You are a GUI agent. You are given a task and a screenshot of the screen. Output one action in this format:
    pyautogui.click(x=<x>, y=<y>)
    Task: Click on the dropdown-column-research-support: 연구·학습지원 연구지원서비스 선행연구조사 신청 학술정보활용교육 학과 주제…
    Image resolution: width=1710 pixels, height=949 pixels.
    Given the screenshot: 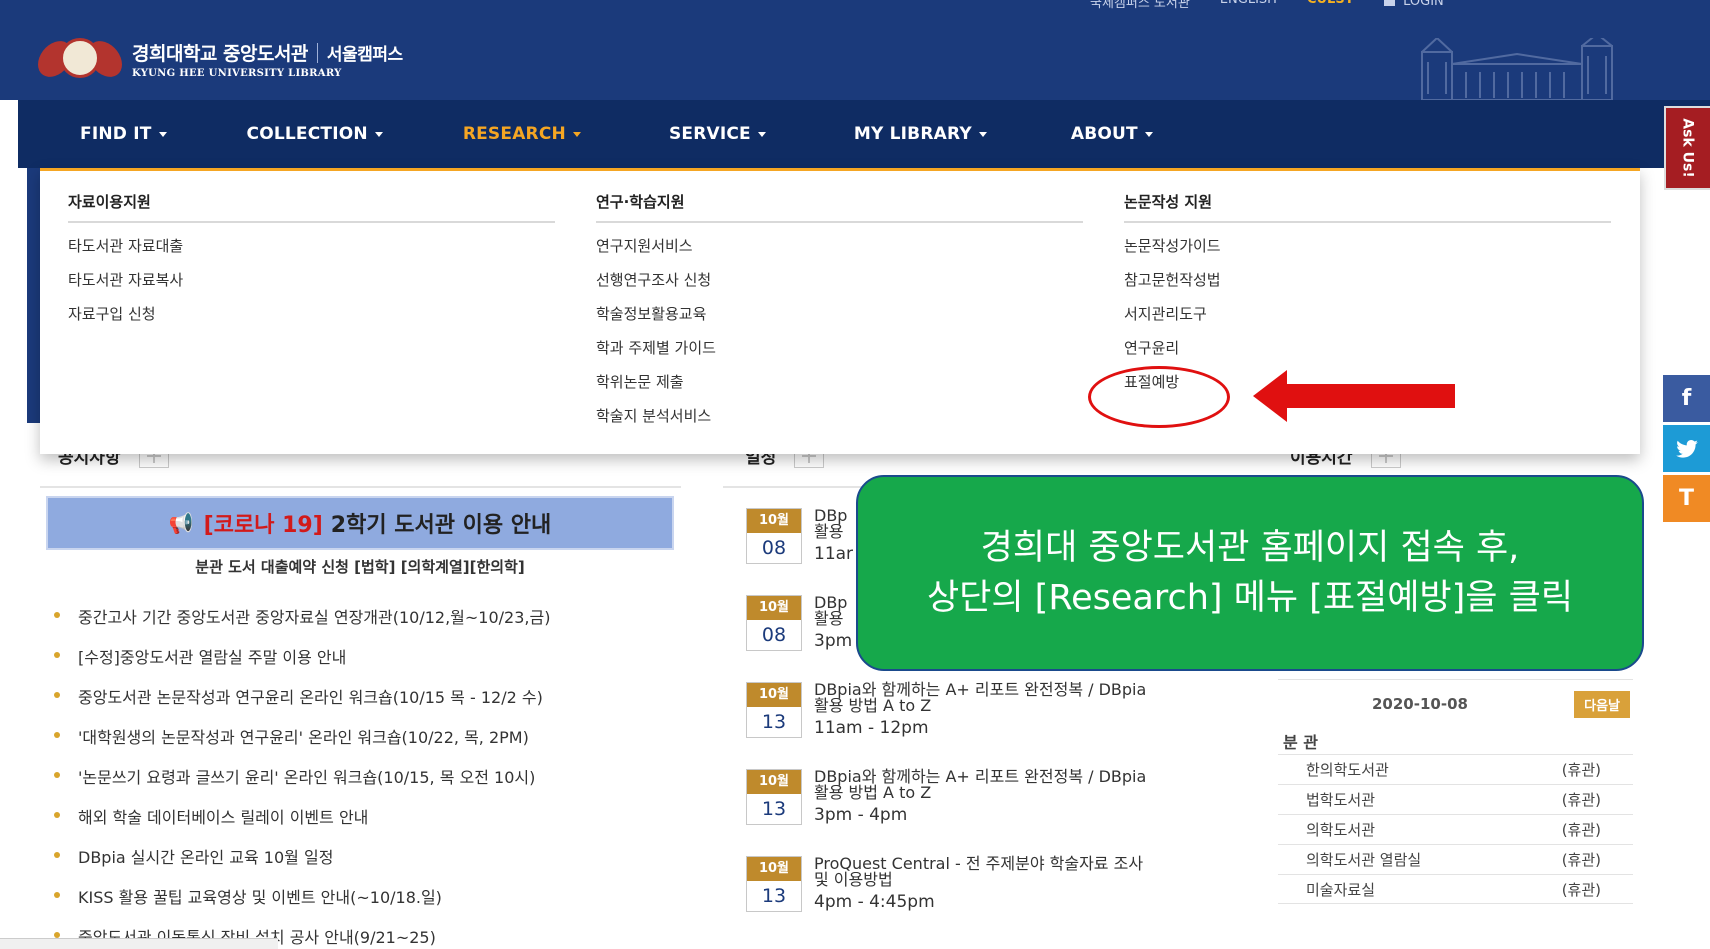 What is the action you would take?
    pyautogui.click(x=839, y=315)
    